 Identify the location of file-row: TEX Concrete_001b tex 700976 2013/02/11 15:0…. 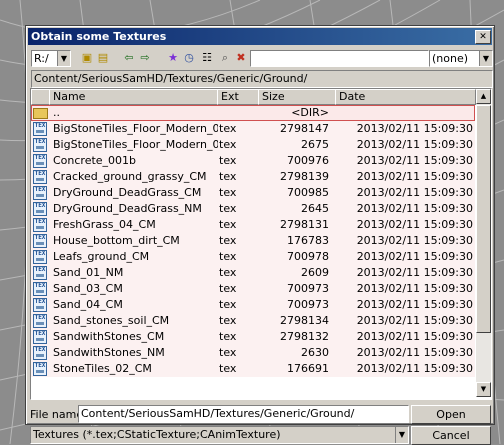
(253, 161).